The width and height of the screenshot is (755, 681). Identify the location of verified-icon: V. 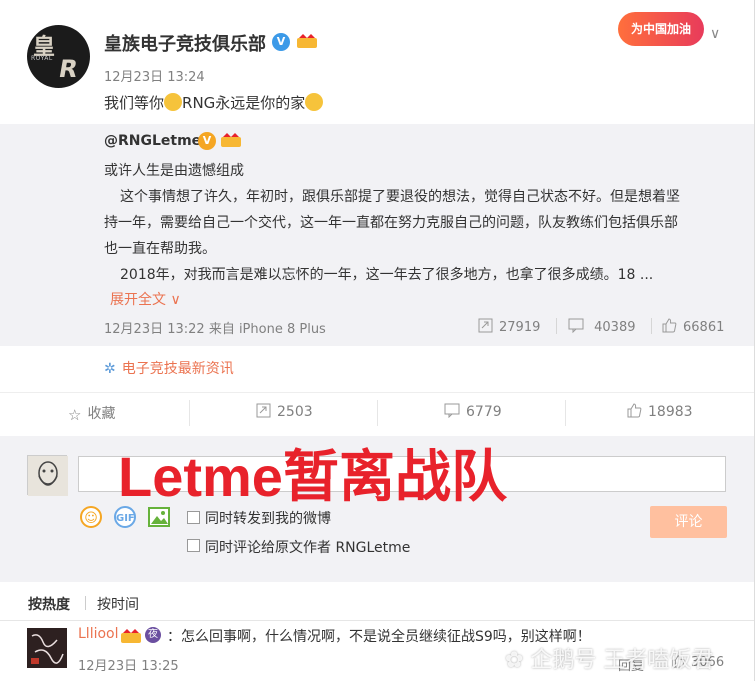
(281, 42).